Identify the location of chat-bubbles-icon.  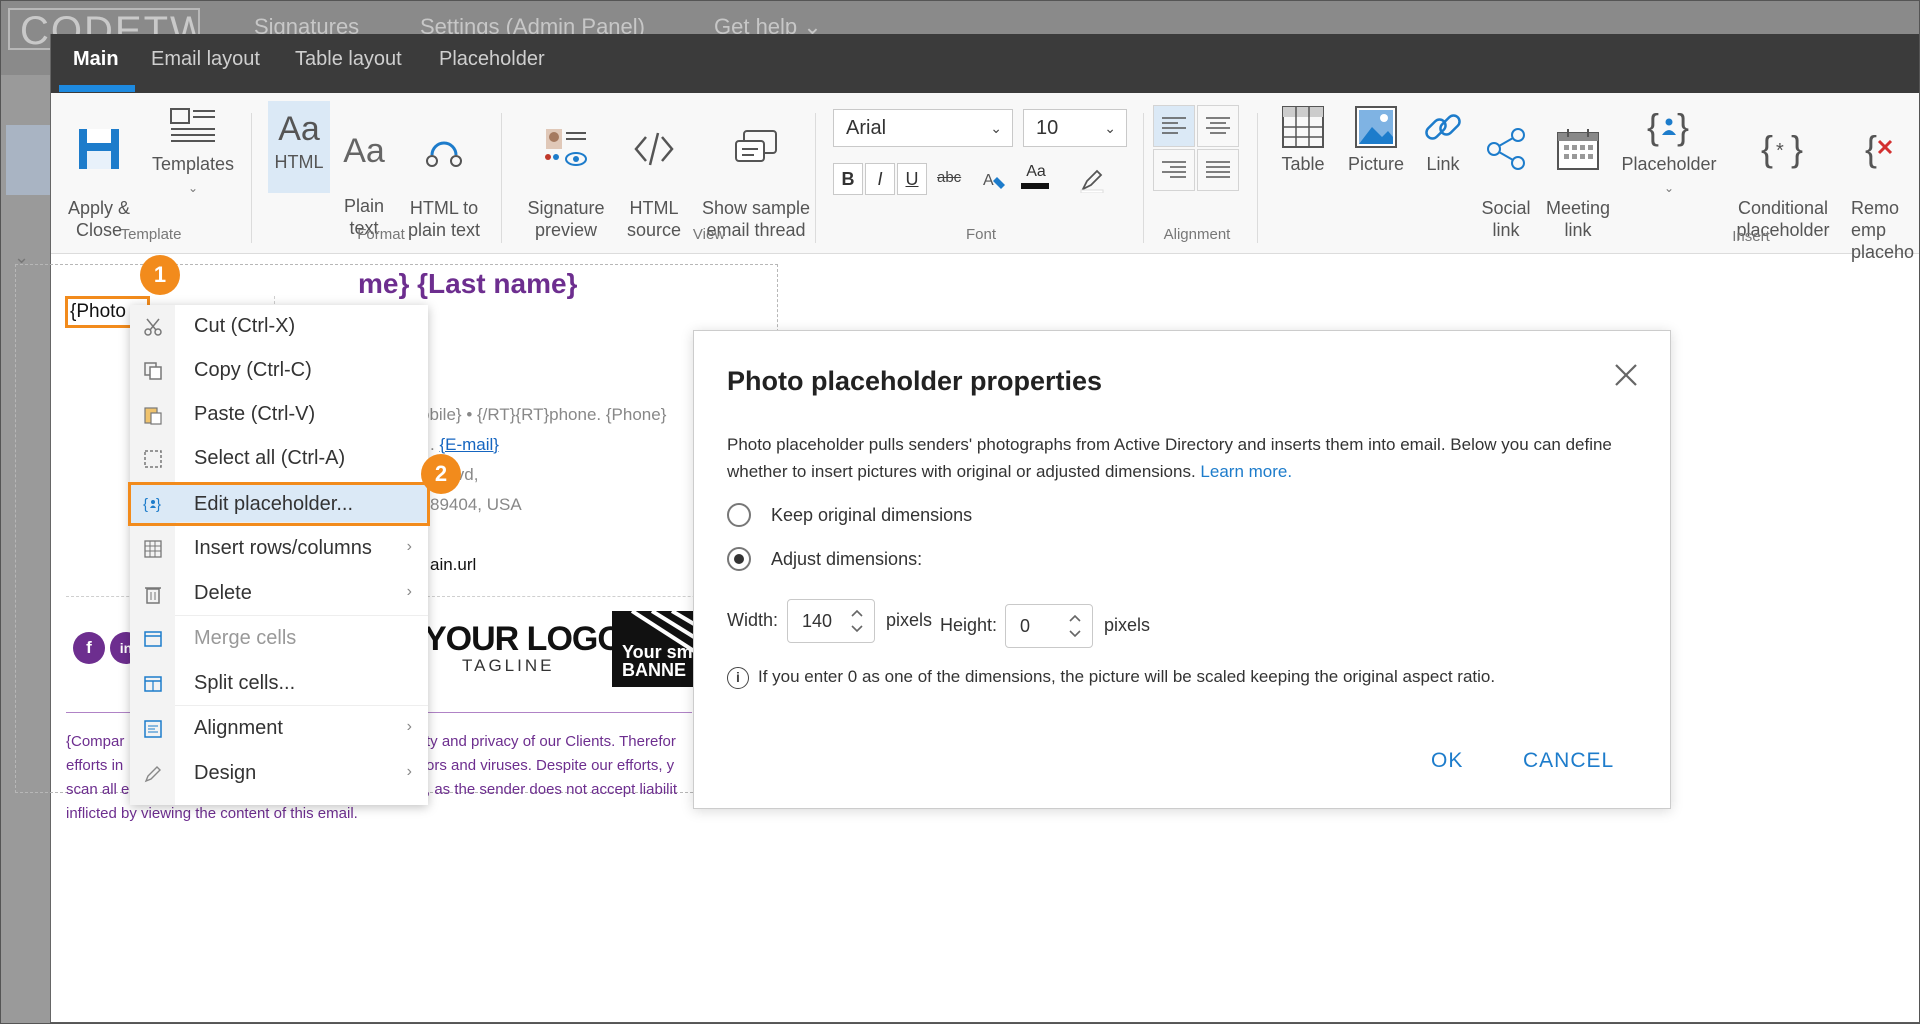
(756, 146).